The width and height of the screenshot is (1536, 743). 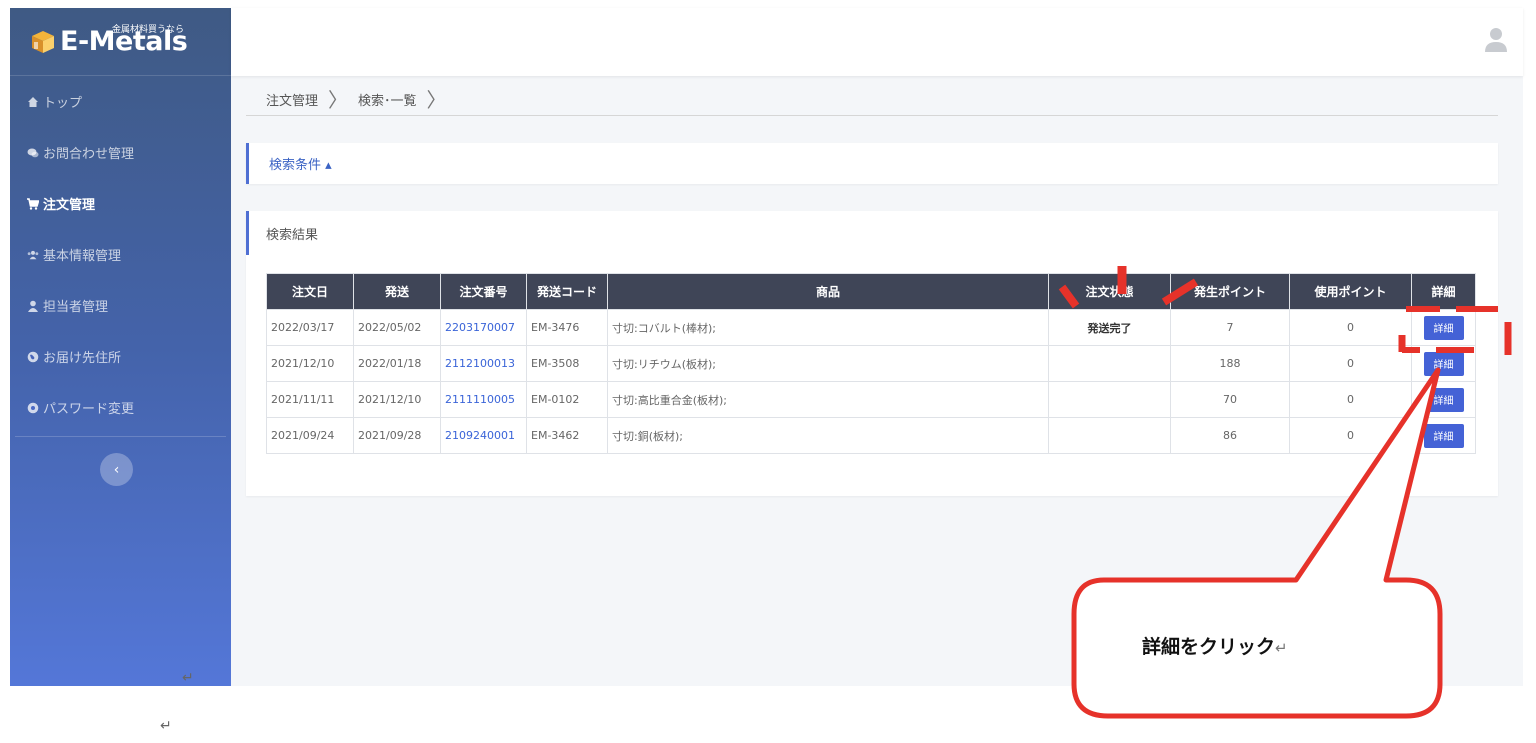 I want to click on sidebar-collapse-button: ‹, so click(x=116, y=469).